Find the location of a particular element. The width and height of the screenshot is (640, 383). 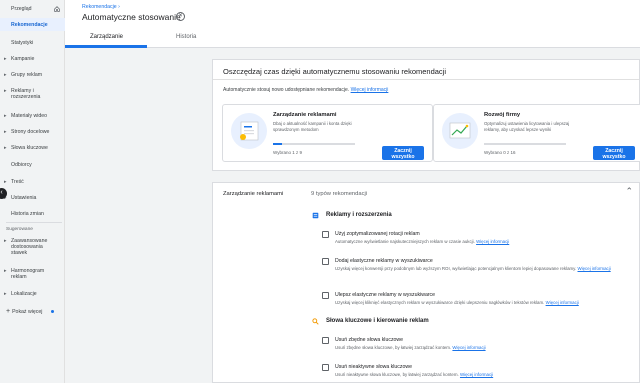

sidebar-item-locations: ▸ Lokalizacje is located at coordinates (32, 294).